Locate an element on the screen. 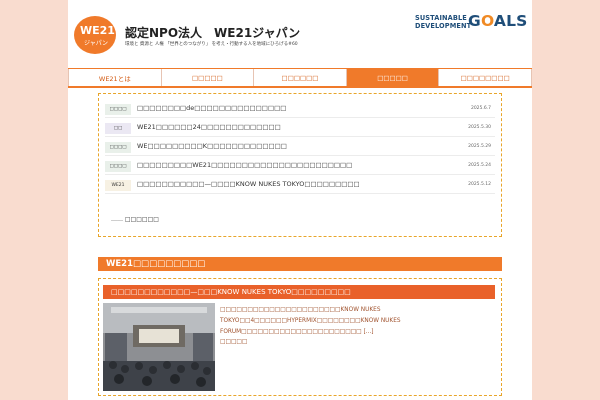  news-category-badge: □□ is located at coordinates (118, 128).